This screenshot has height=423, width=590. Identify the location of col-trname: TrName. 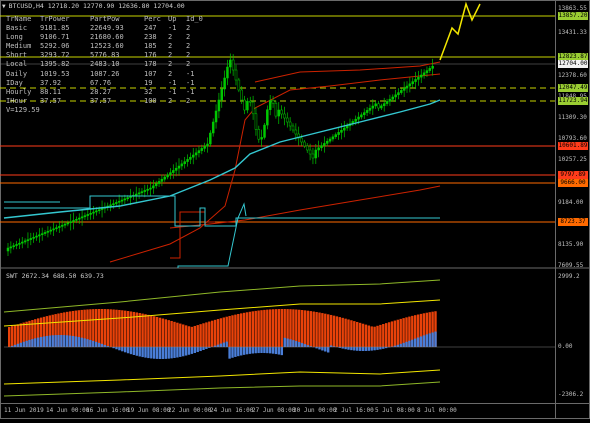
(23, 19).